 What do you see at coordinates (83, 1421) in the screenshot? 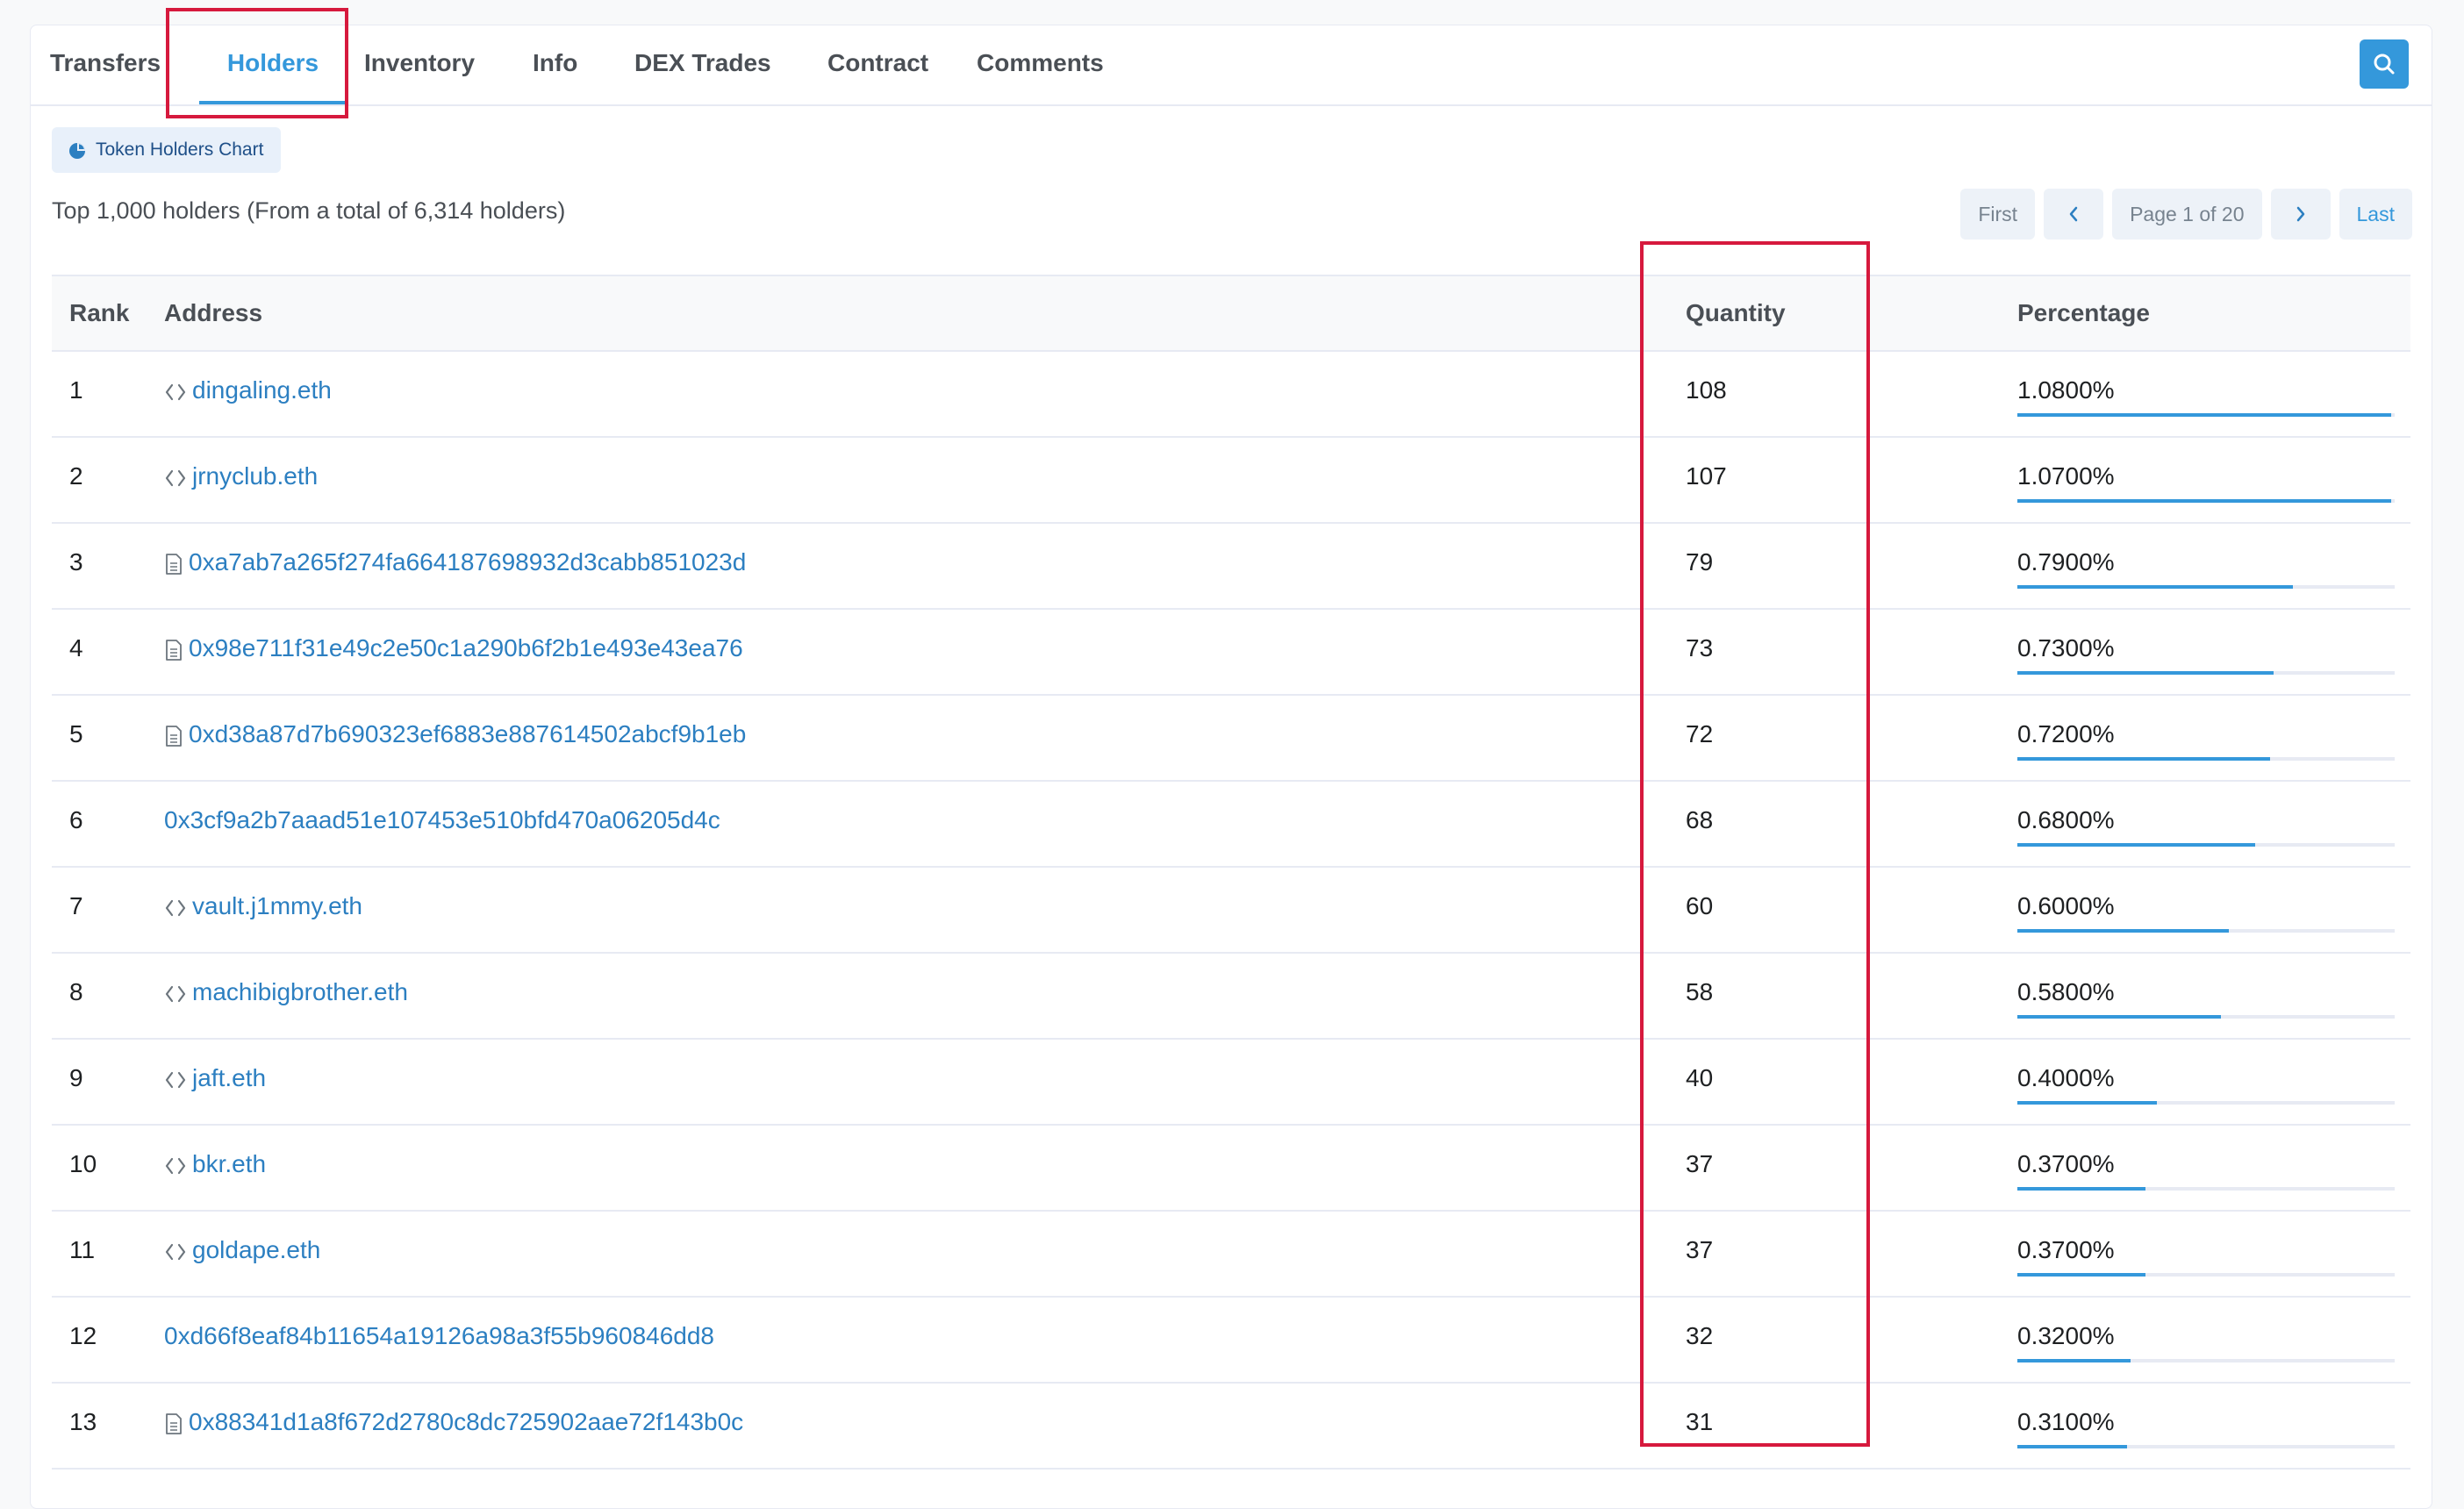
I see `rank-cell: 13` at bounding box center [83, 1421].